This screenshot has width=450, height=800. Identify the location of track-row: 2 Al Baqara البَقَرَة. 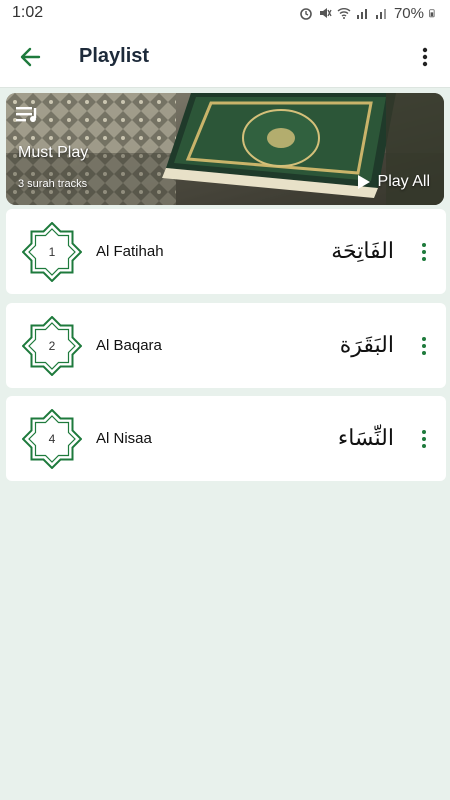
(226, 345).